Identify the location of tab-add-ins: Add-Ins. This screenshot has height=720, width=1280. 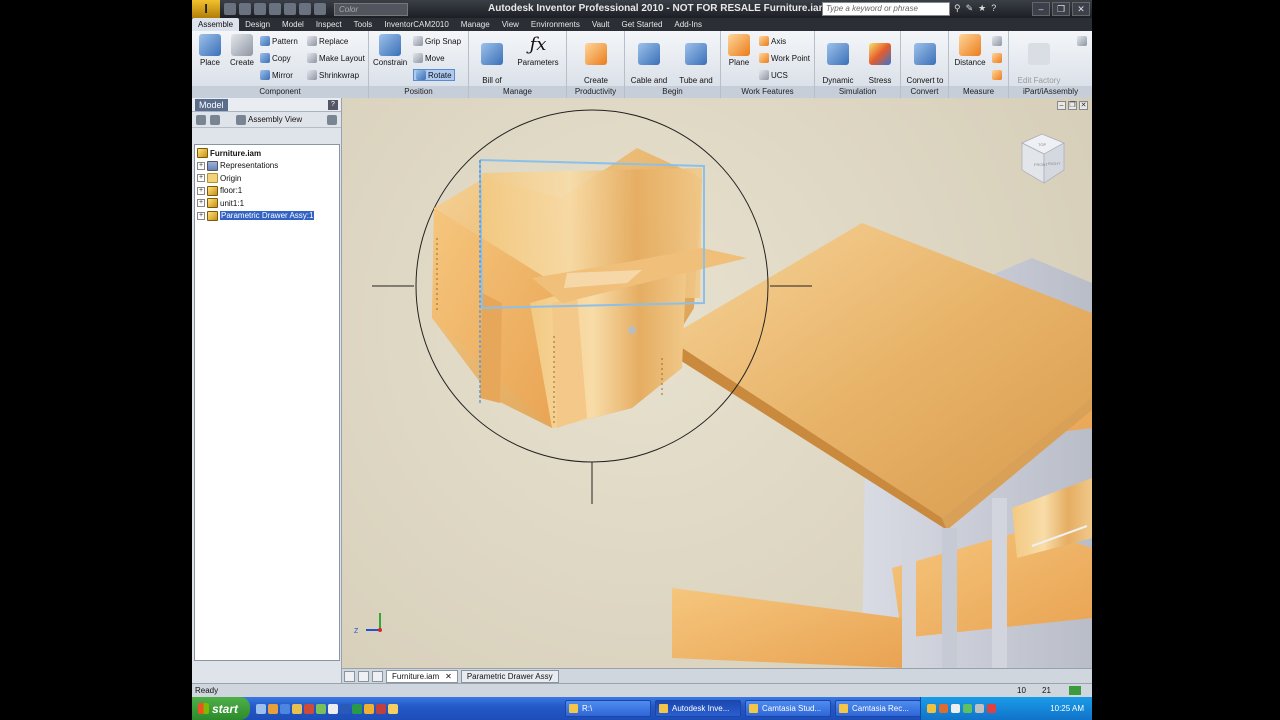
(688, 24).